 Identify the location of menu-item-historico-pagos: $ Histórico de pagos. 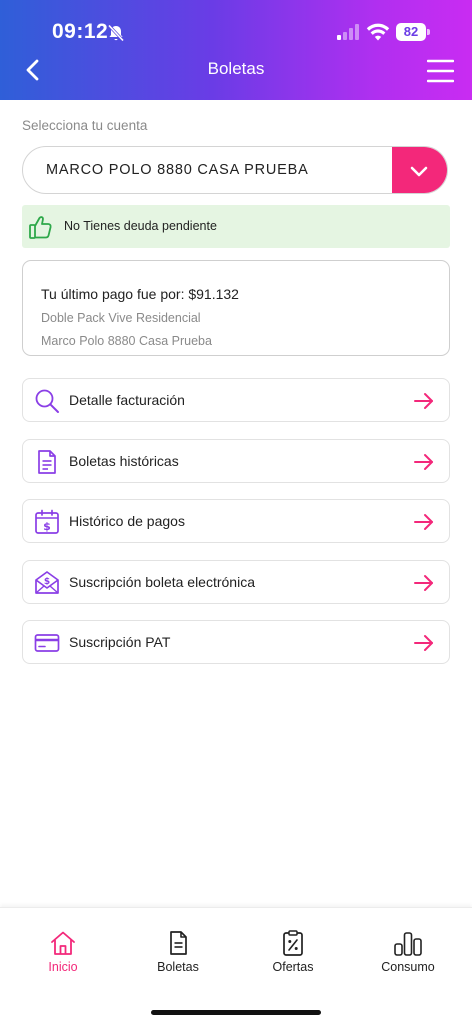
(236, 521).